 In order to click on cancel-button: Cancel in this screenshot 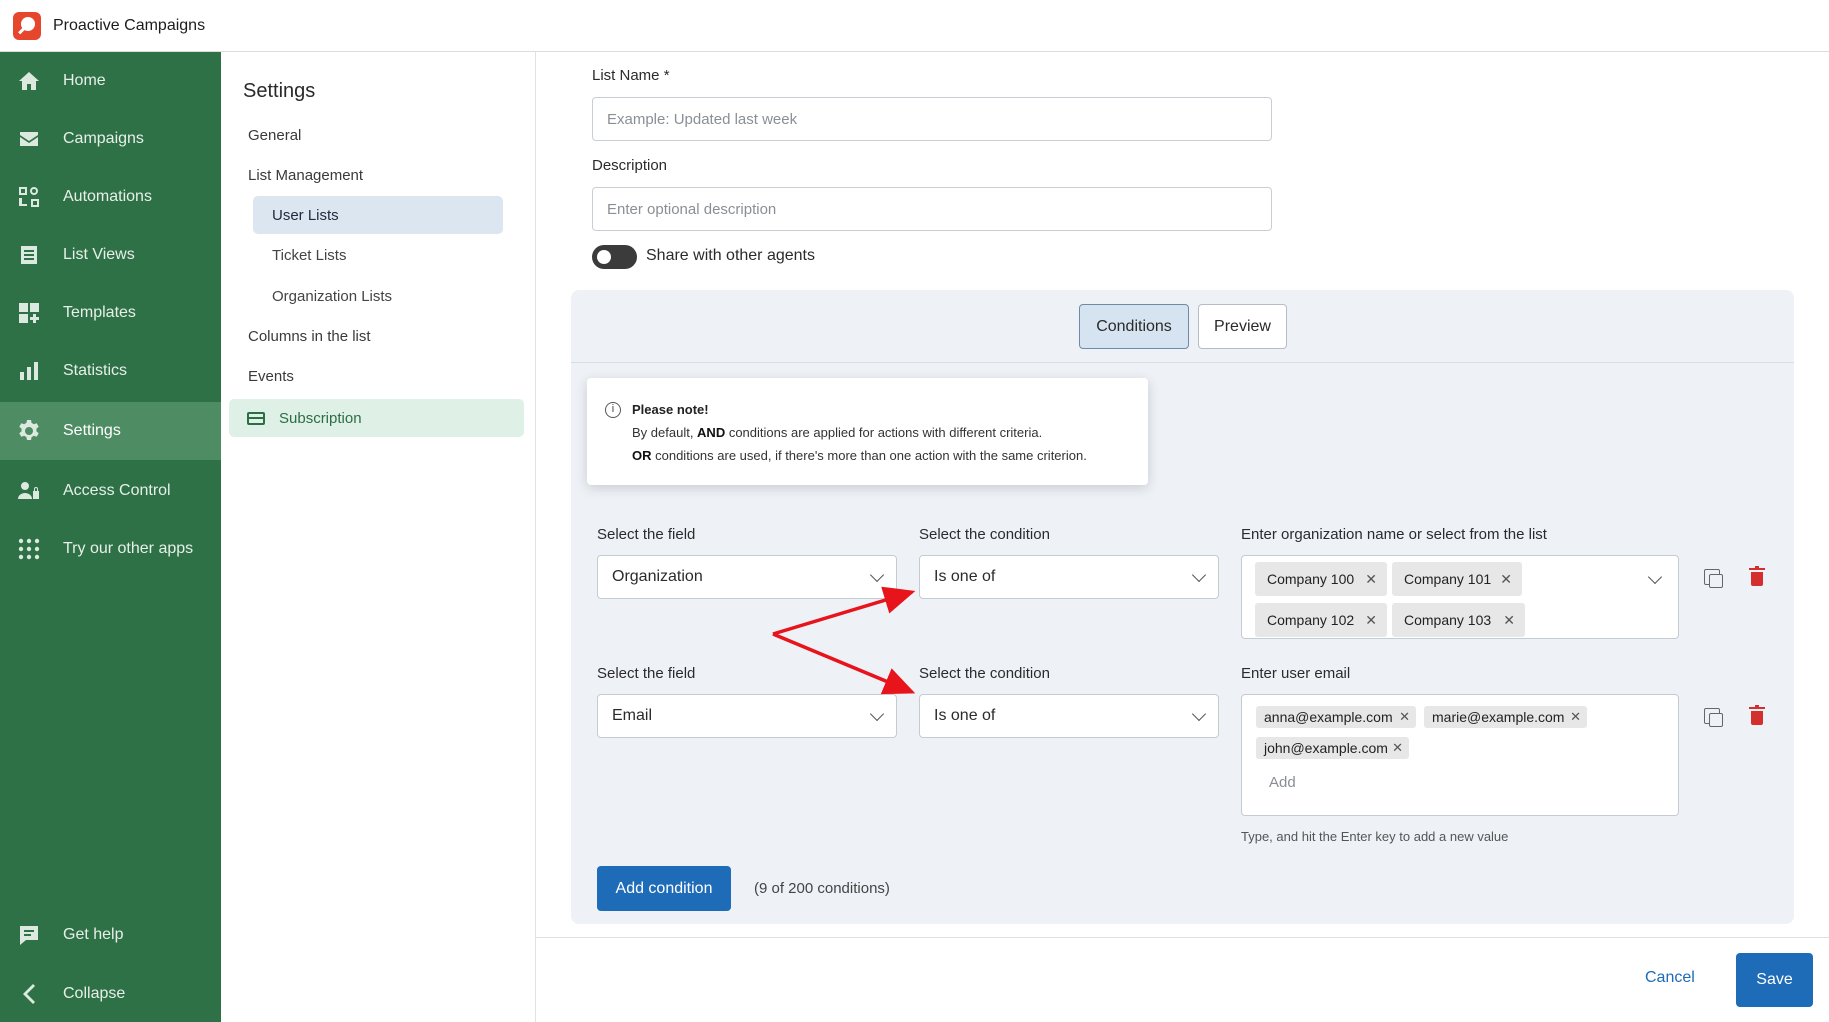, I will do `click(1670, 978)`.